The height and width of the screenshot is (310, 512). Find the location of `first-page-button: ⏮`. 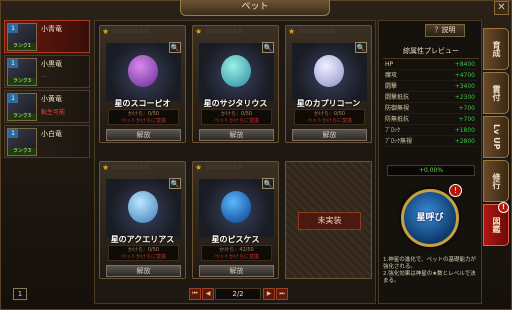

first-page-button: ⏮ is located at coordinates (195, 294).